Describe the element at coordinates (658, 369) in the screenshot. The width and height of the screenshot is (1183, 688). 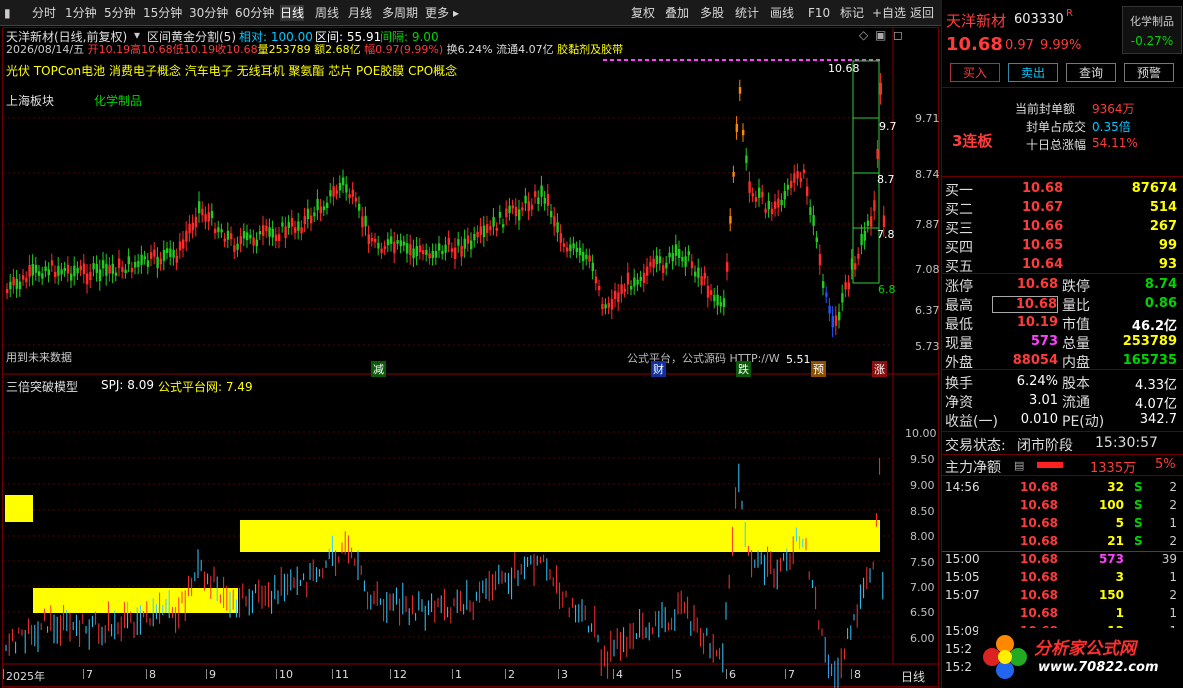
I see `event-finance: 财` at that location.